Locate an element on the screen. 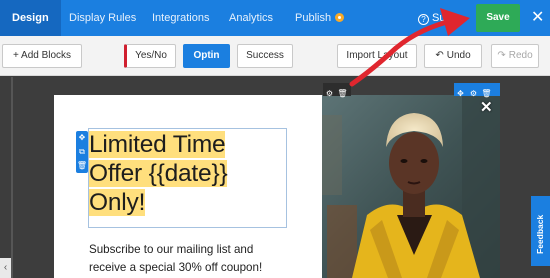 The width and height of the screenshot is (550, 278). feedback-label: Feedback is located at coordinates (540, 234).